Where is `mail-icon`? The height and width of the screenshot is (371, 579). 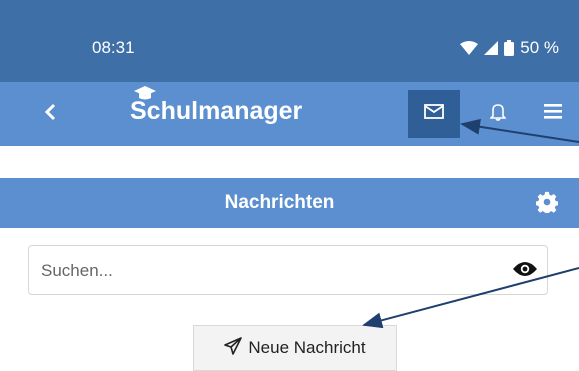 mail-icon is located at coordinates (434, 114).